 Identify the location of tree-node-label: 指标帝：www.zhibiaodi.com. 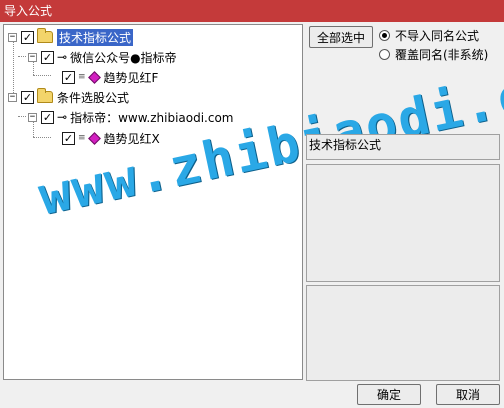
(152, 117).